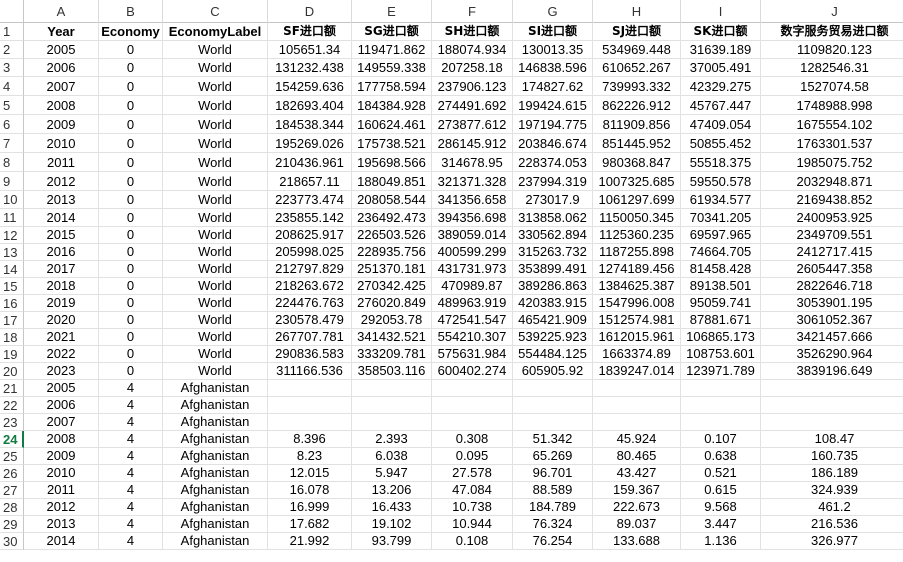 The image size is (903, 562). Describe the element at coordinates (472, 235) in the screenshot. I see `cell-sh-import: 389059.014` at that location.